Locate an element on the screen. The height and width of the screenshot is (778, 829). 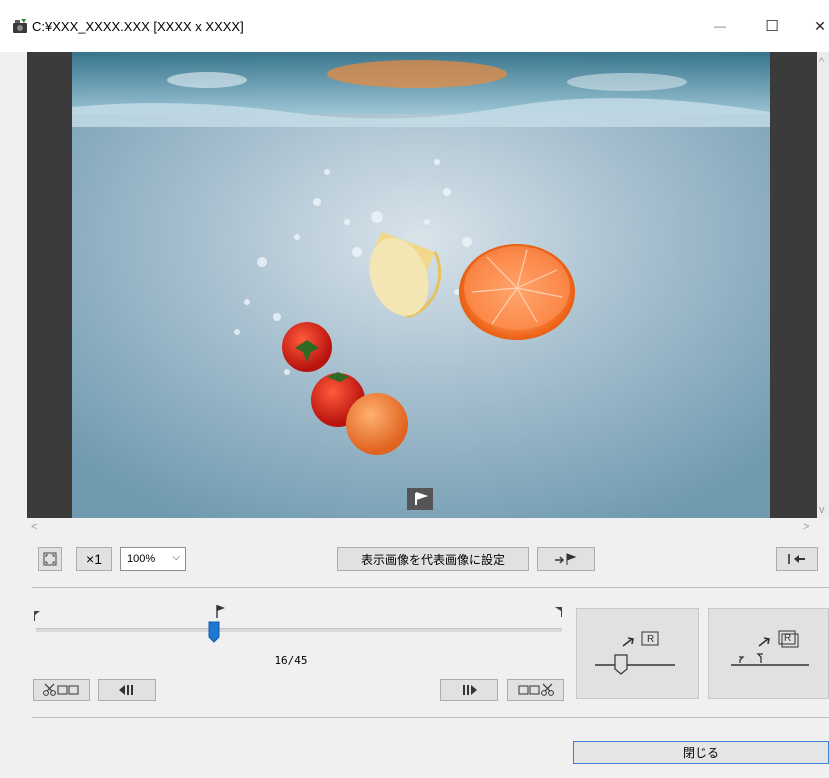
title-bar: C:¥XXX_XXXX.XXX [XXXX x XXXX] — ☐ ✕ is located at coordinates (414, 26).